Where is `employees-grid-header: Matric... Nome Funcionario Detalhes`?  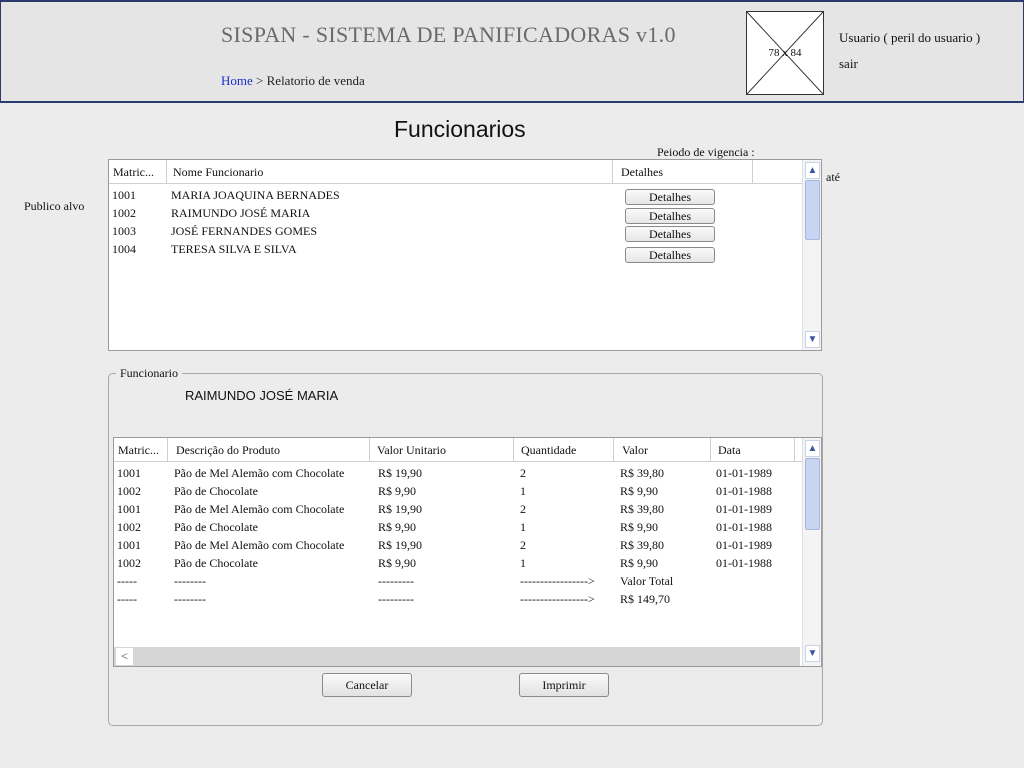 employees-grid-header: Matric... Nome Funcionario Detalhes is located at coordinates (465, 172).